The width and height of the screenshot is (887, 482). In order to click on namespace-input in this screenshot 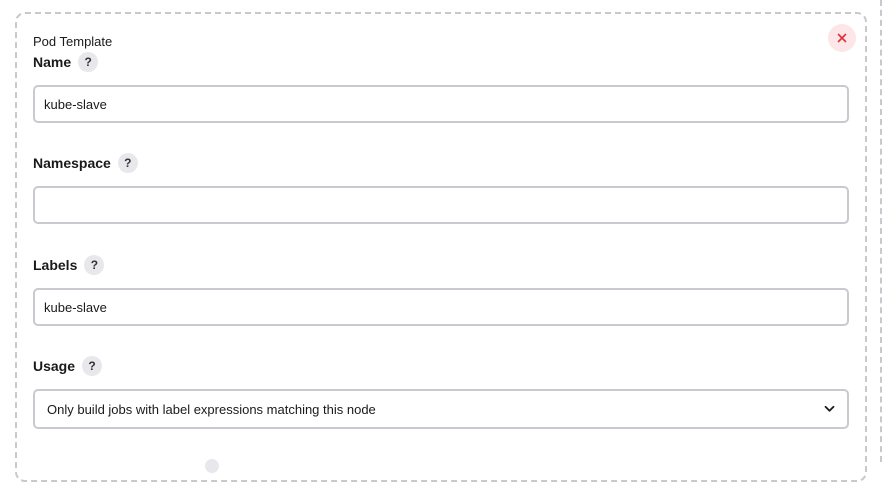, I will do `click(441, 205)`.